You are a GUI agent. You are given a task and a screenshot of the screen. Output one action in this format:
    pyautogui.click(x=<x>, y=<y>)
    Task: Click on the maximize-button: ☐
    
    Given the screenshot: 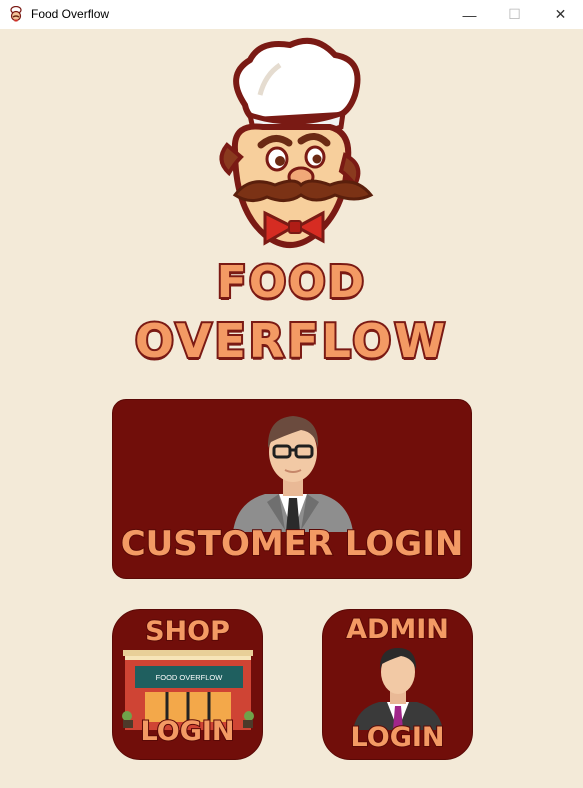 What is the action you would take?
    pyautogui.click(x=514, y=14)
    